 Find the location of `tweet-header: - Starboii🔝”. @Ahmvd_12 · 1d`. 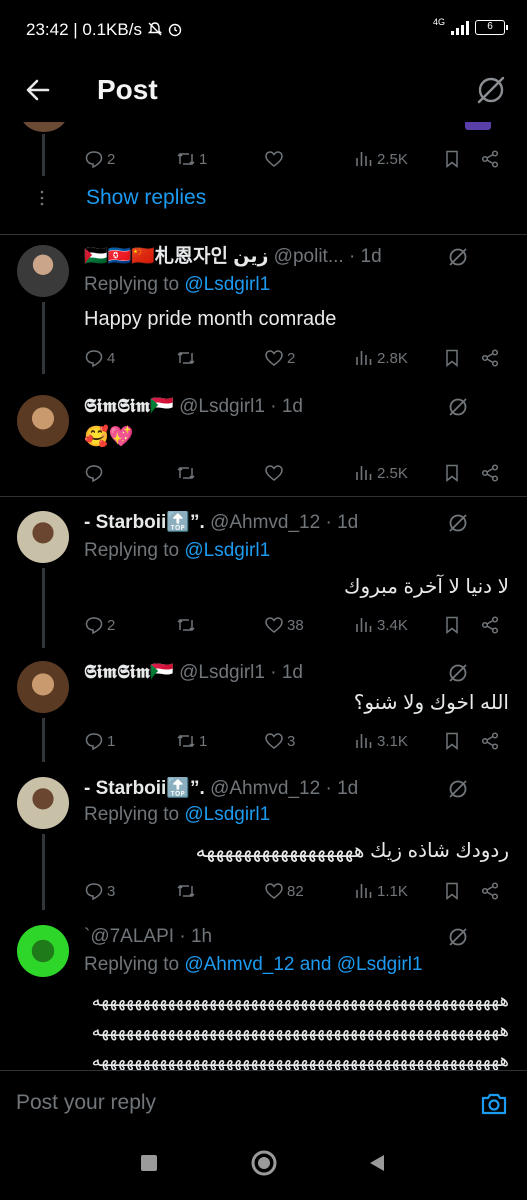

tweet-header: - Starboii🔝”. @Ahmvd_12 · 1d is located at coordinates (221, 788).